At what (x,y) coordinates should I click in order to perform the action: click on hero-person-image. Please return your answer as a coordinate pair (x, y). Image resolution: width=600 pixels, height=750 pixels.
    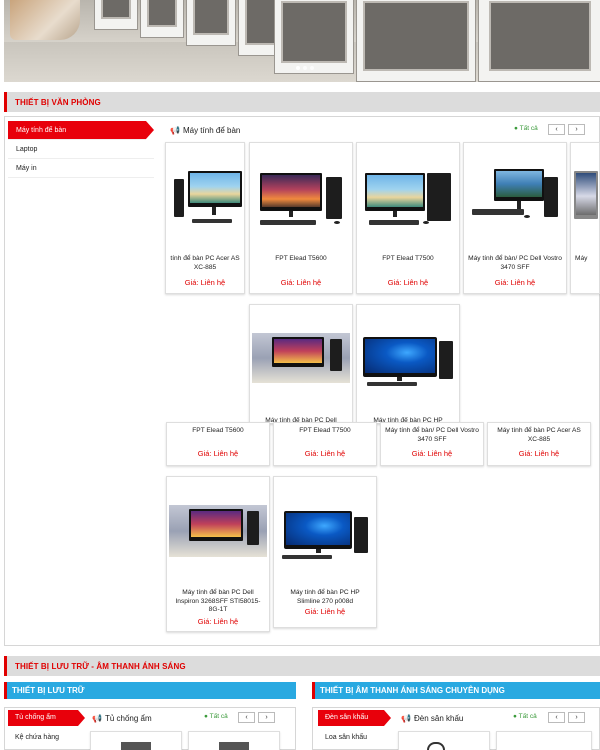
    Looking at the image, I should click on (45, 20).